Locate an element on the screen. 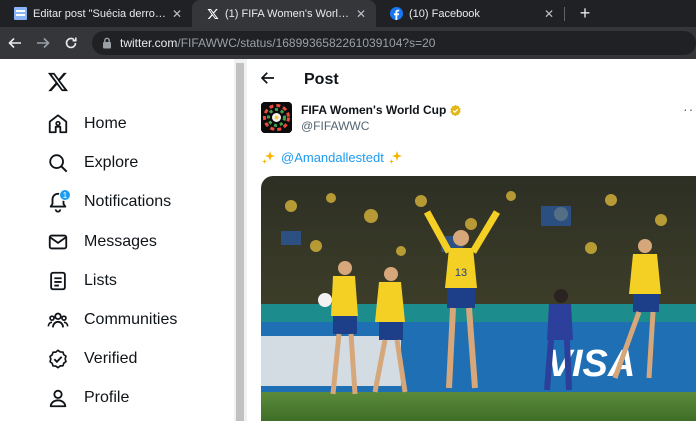 The width and height of the screenshot is (696, 421). sidebar-item-explore: Explore is located at coordinates (92, 163).